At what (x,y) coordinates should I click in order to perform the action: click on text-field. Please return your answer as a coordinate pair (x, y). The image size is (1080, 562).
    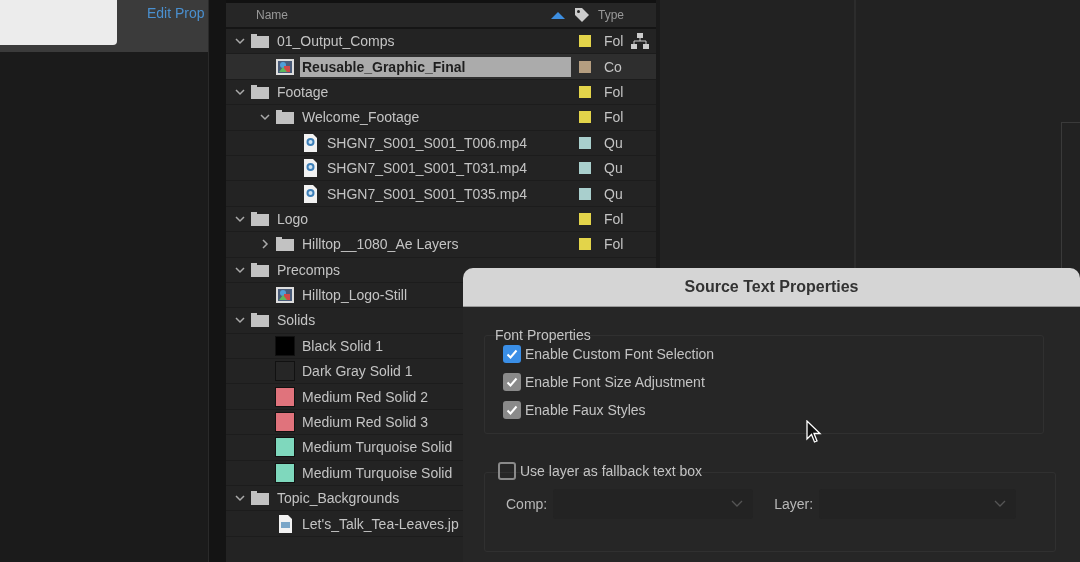
    Looking at the image, I should click on (58, 22).